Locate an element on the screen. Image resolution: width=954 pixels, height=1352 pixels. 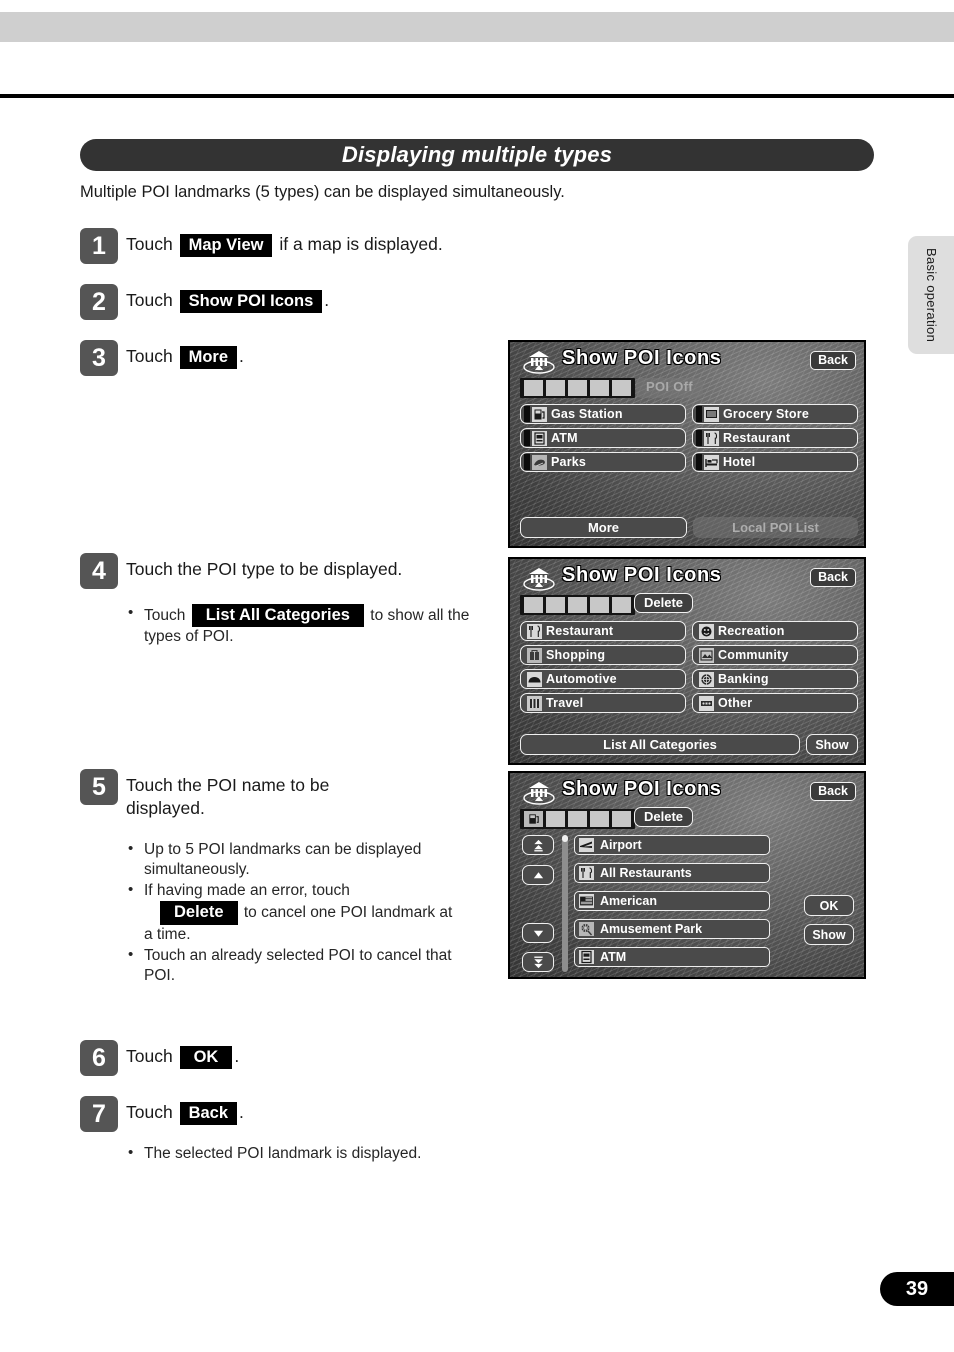
key-map-view: Map View is located at coordinates (226, 246).